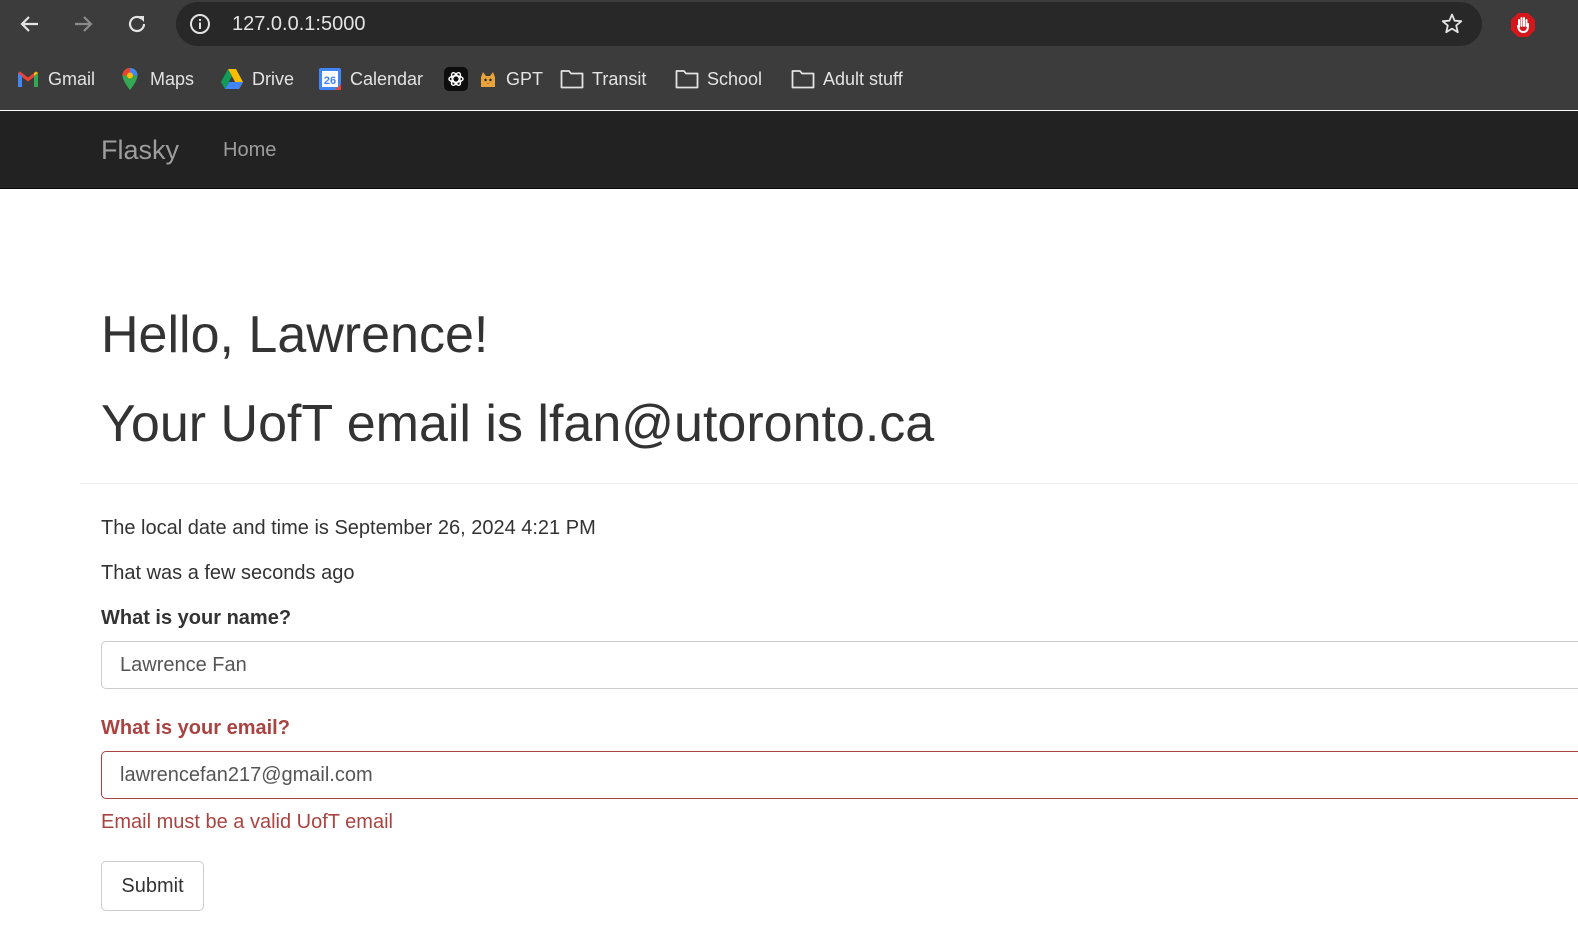 This screenshot has height=937, width=1578. Describe the element at coordinates (839, 665) in the screenshot. I see `name-input` at that location.